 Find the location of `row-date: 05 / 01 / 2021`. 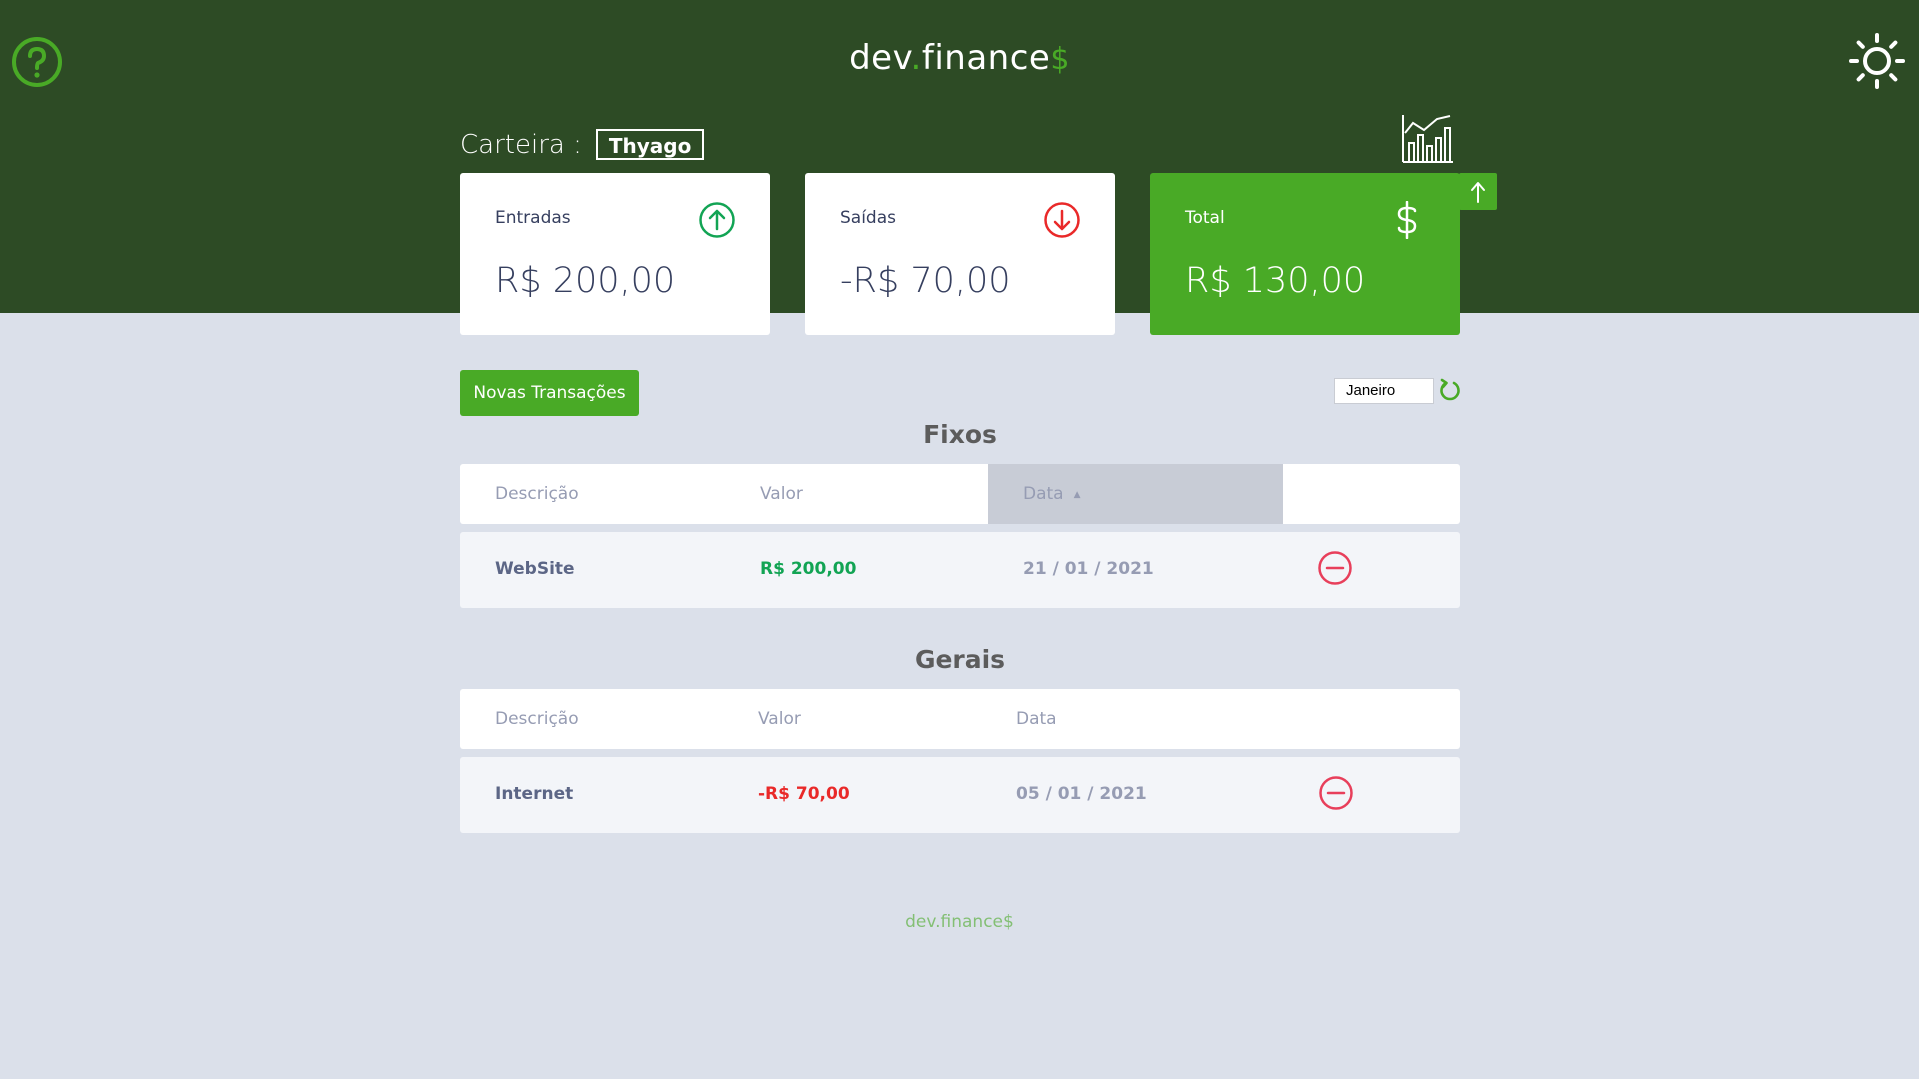

row-date: 05 / 01 / 2021 is located at coordinates (1081, 794).